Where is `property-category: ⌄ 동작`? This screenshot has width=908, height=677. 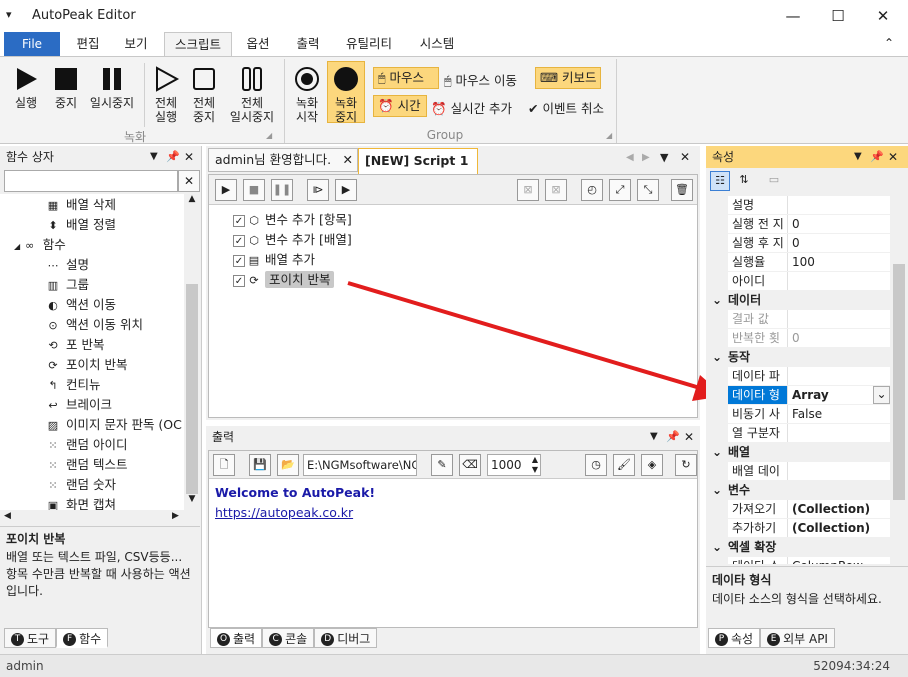 property-category: ⌄ 동작 is located at coordinates (798, 357).